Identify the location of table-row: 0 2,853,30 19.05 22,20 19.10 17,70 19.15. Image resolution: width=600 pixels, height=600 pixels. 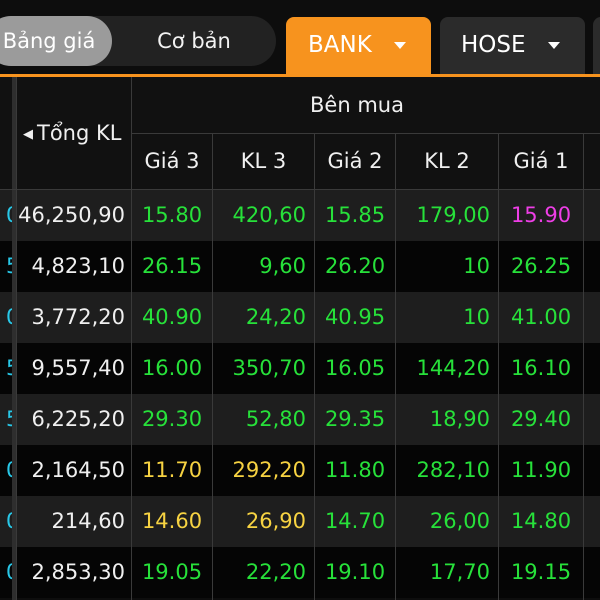
(300, 572).